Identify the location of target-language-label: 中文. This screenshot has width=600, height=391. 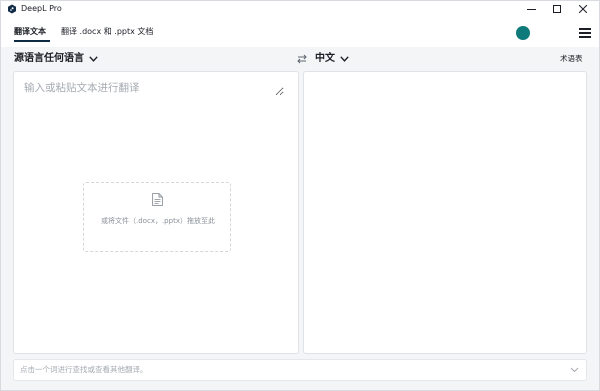
(325, 58).